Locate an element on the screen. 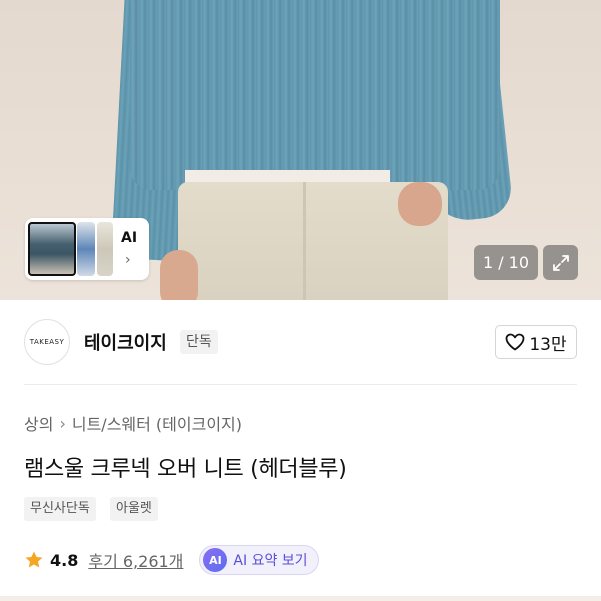  breadcrumb: 상의 › 니트/스웨터 (테이크이지) is located at coordinates (133, 423).